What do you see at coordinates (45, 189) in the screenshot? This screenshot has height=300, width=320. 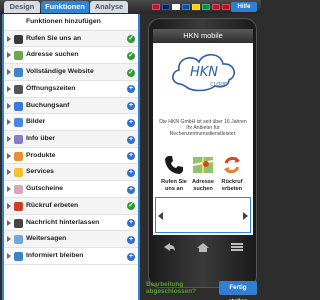 I see `function-label: Gutscheine` at bounding box center [45, 189].